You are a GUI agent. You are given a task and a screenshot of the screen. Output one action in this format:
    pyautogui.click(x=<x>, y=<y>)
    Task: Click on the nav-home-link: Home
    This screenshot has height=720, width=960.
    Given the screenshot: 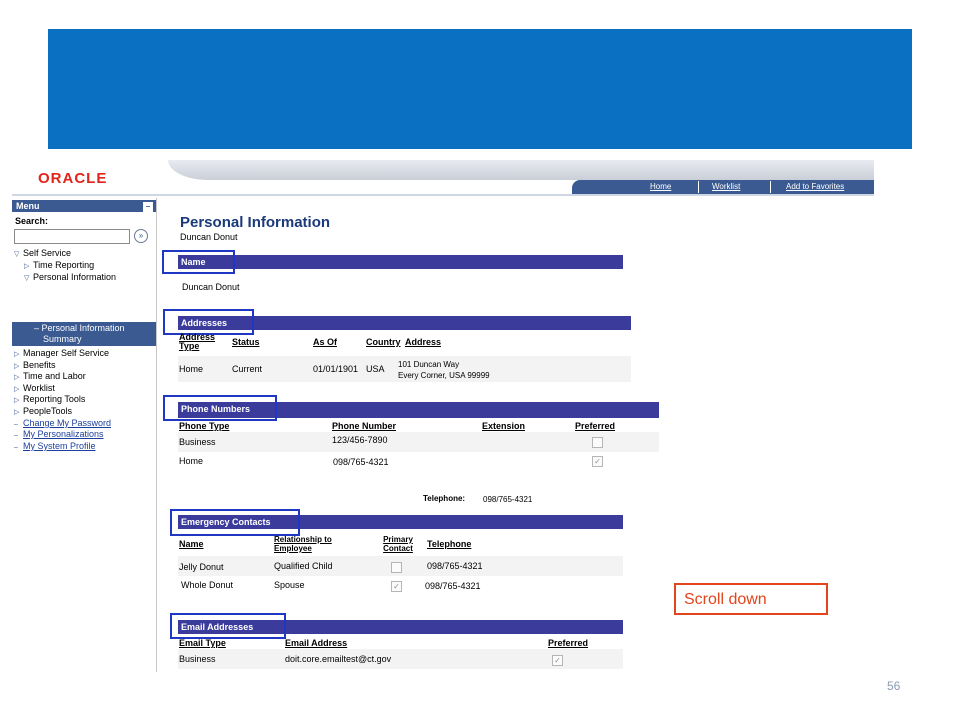 What is the action you would take?
    pyautogui.click(x=660, y=186)
    